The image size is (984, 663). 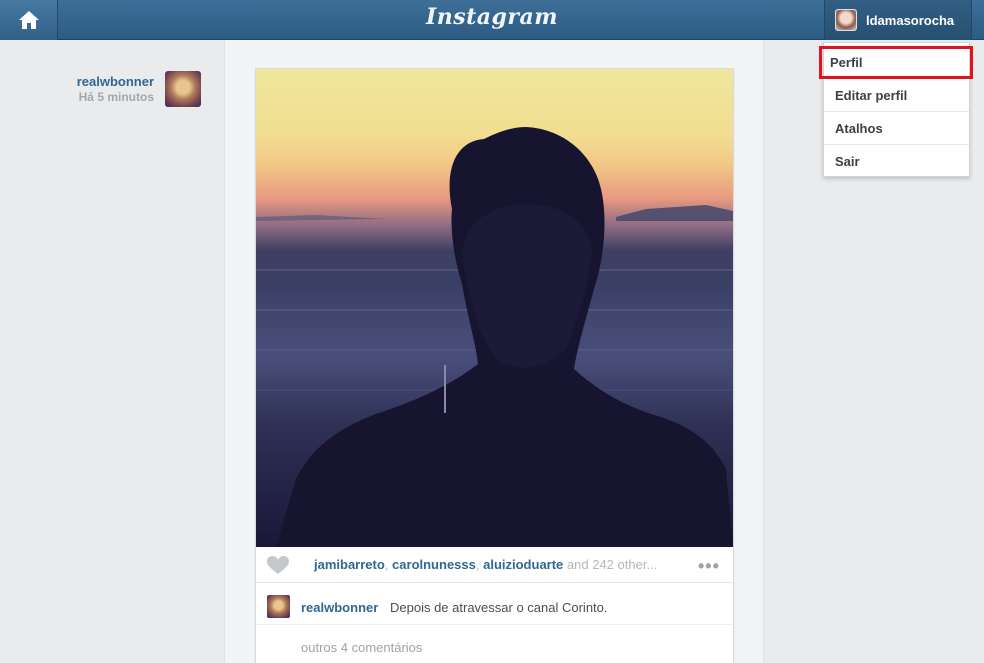 What do you see at coordinates (183, 89) in the screenshot?
I see `author-avatar` at bounding box center [183, 89].